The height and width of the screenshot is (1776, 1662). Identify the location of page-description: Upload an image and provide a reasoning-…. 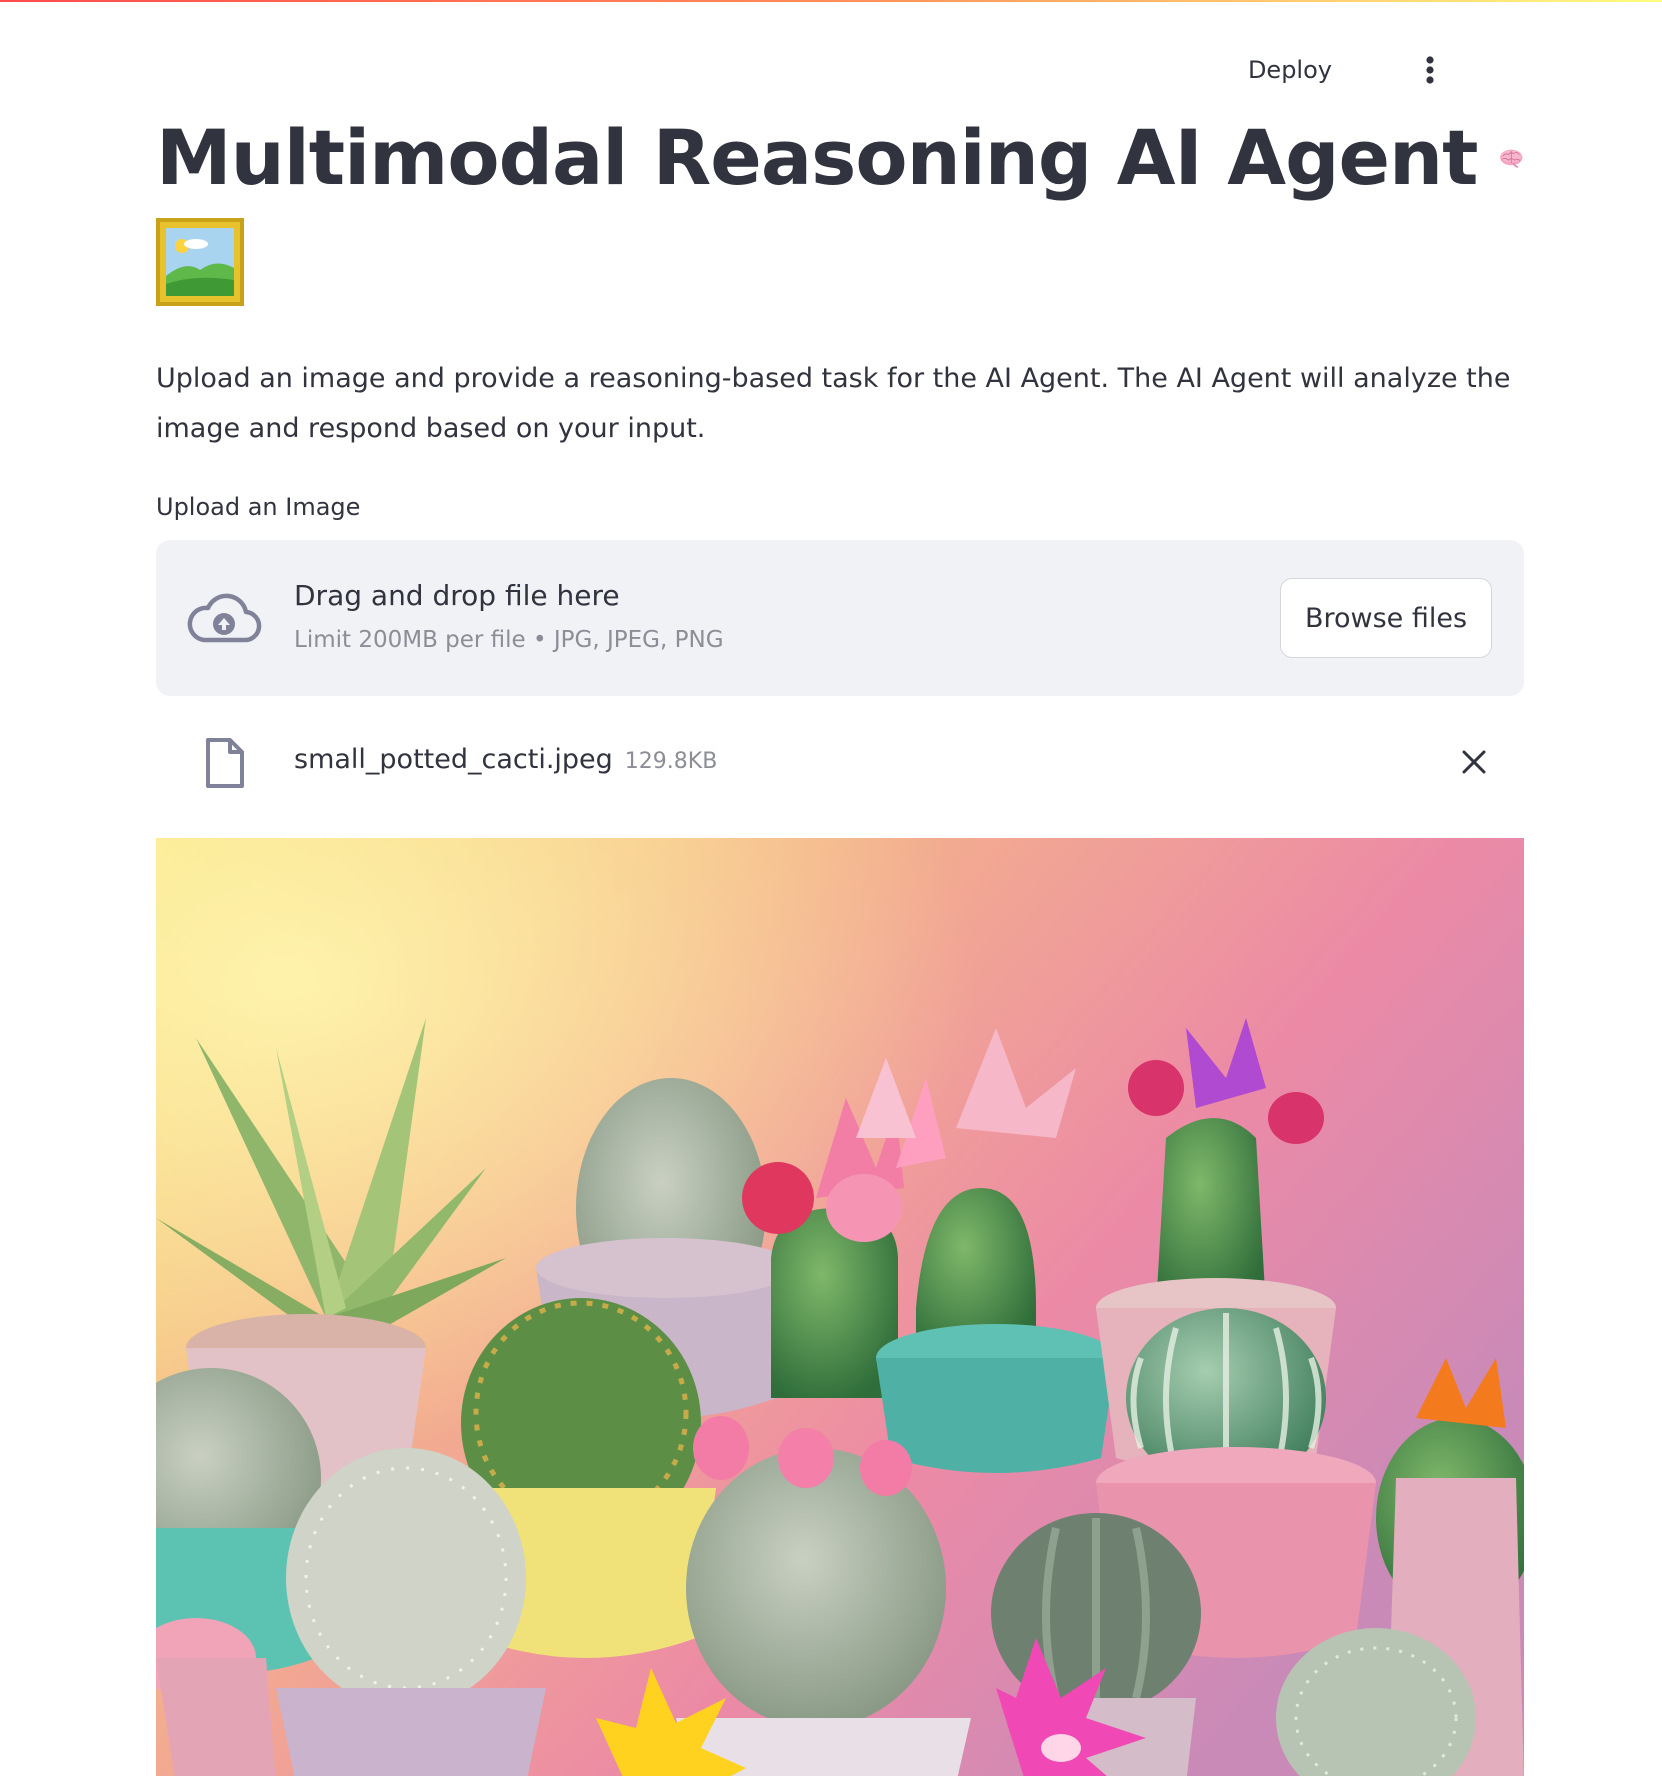
(833, 403).